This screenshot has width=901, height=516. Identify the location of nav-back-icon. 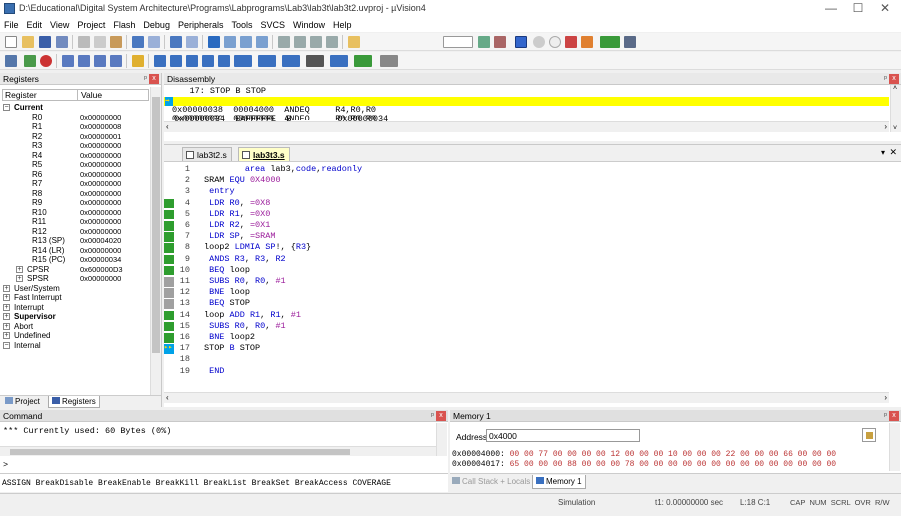
(176, 42).